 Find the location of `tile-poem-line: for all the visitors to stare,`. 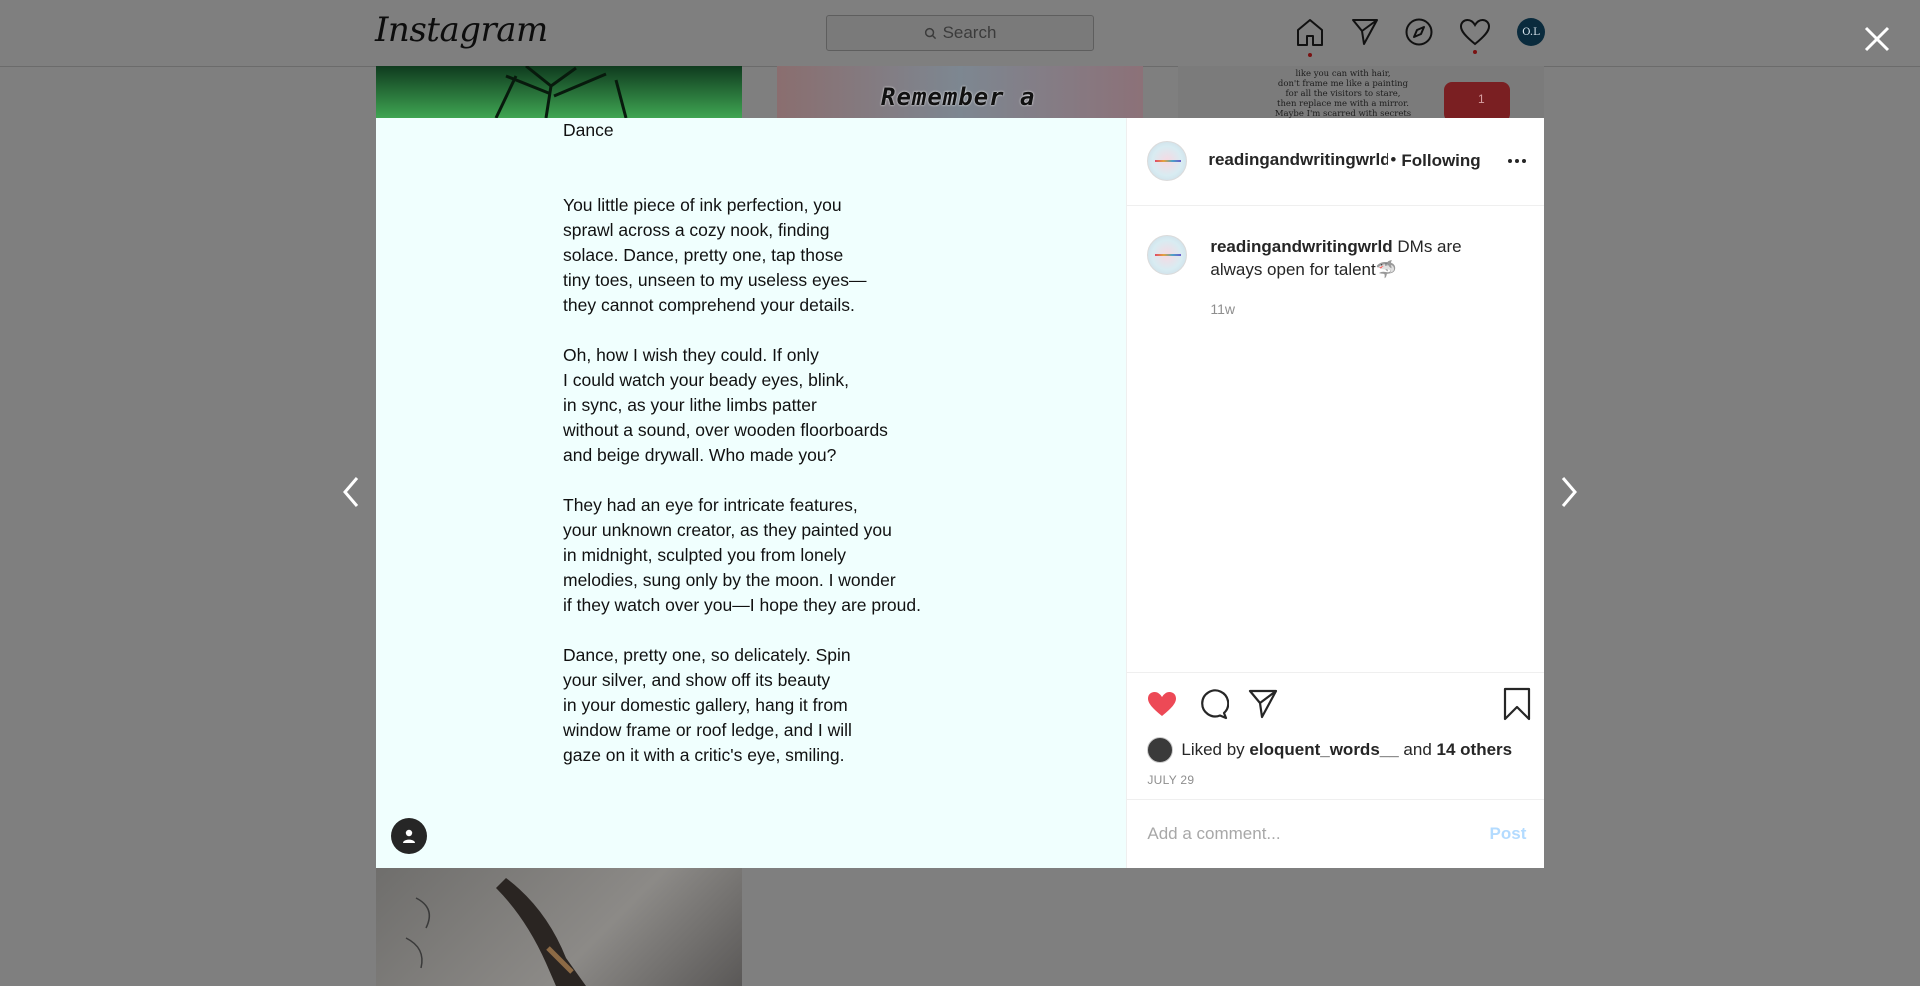

tile-poem-line: for all the visitors to stare, is located at coordinates (1343, 94).